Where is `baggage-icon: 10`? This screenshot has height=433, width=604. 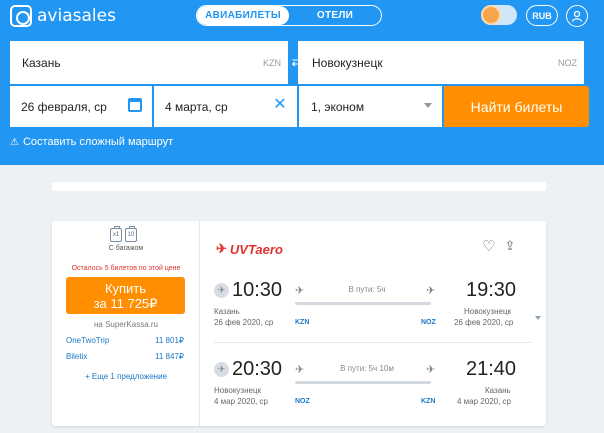 baggage-icon: 10 is located at coordinates (131, 234).